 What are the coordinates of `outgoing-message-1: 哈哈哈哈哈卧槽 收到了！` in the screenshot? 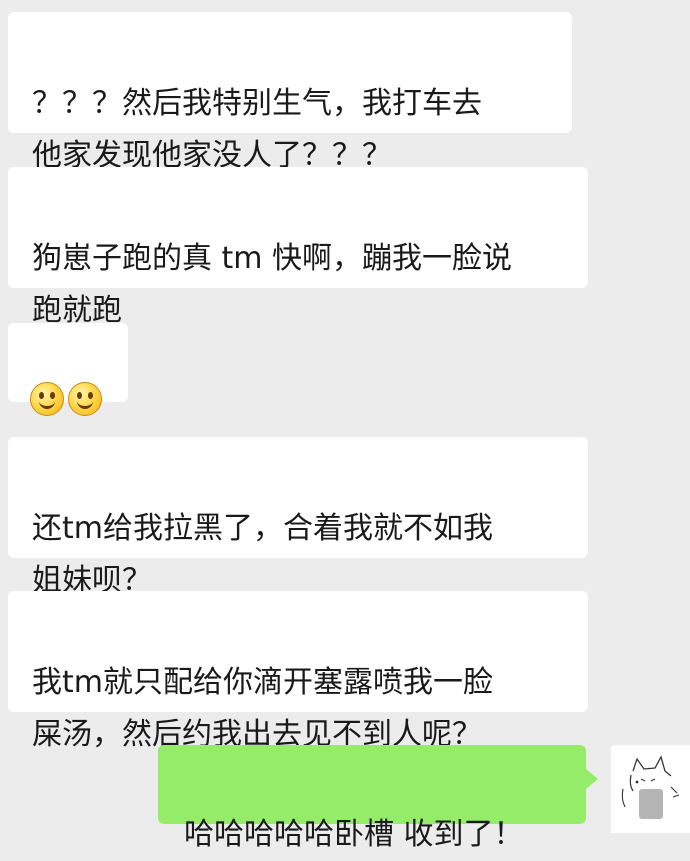 It's located at (378, 798).